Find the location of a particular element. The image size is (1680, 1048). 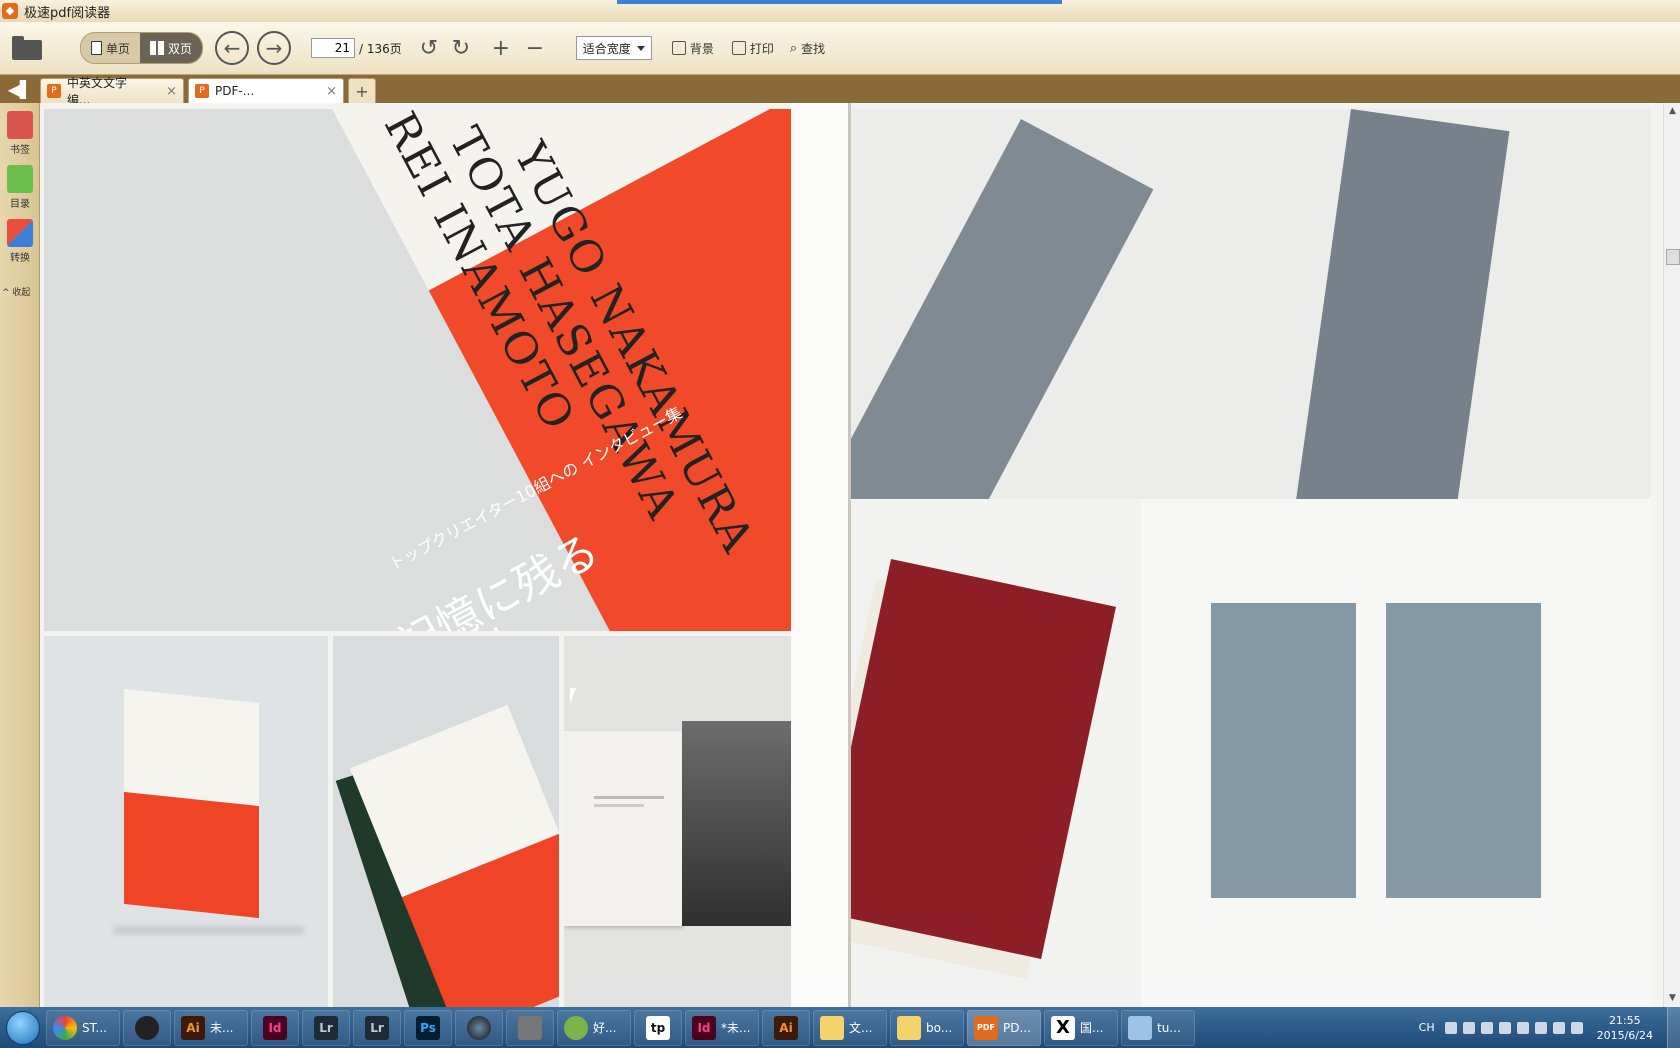

find-button: ⌕ 查找 is located at coordinates (807, 48).